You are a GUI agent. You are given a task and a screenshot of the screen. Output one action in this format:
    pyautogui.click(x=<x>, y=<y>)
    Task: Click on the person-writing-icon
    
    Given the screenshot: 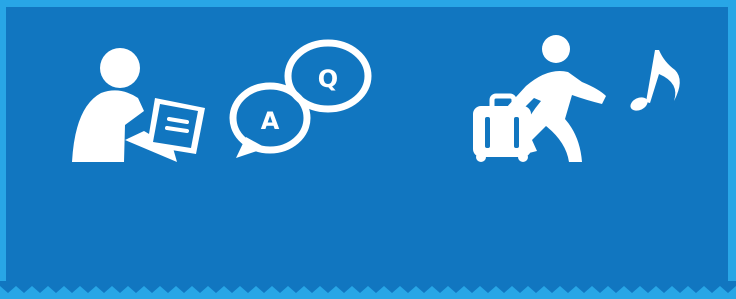 What is the action you would take?
    pyautogui.click(x=138, y=105)
    